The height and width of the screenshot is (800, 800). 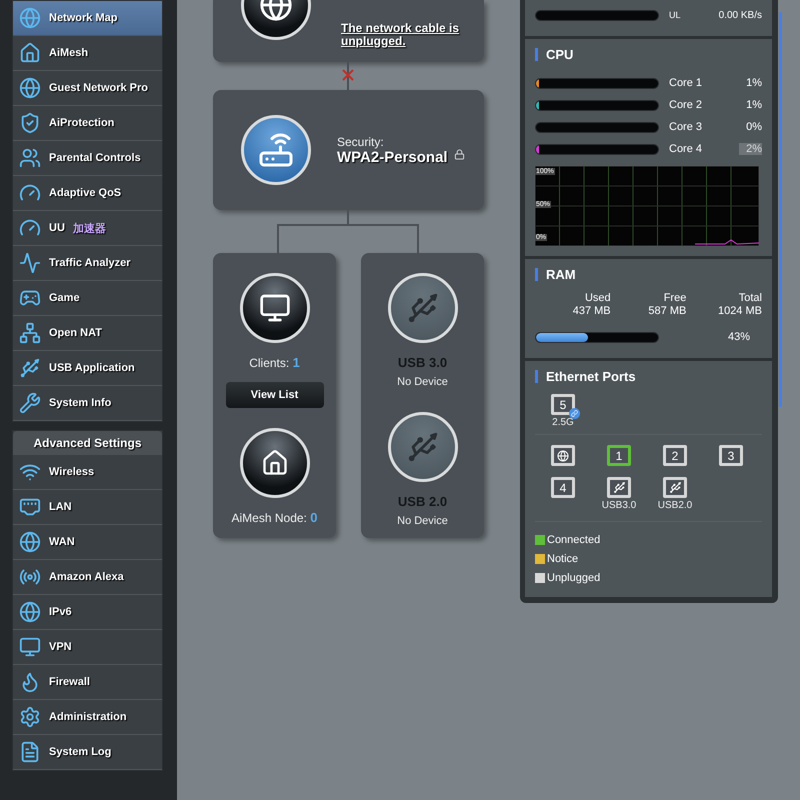 What do you see at coordinates (591, 376) in the screenshot?
I see `section-title: Ethernet Ports` at bounding box center [591, 376].